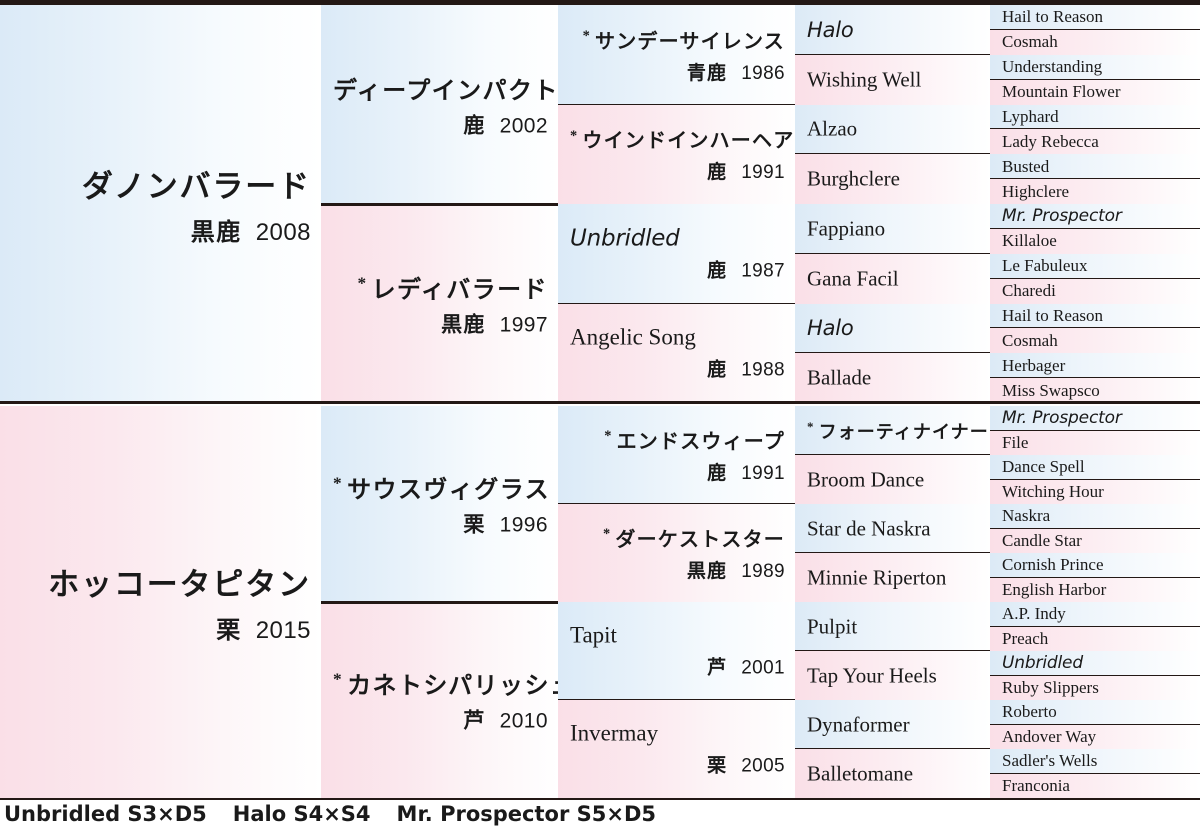 The width and height of the screenshot is (1200, 828). What do you see at coordinates (1095, 467) in the screenshot?
I see `cell-text: Dance Spell` at bounding box center [1095, 467].